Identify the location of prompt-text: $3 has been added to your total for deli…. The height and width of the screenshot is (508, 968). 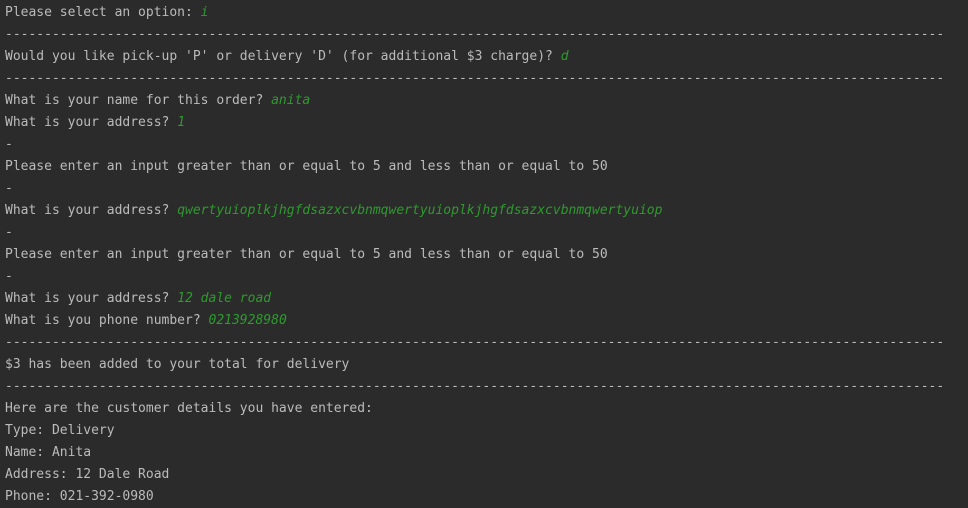
(177, 364).